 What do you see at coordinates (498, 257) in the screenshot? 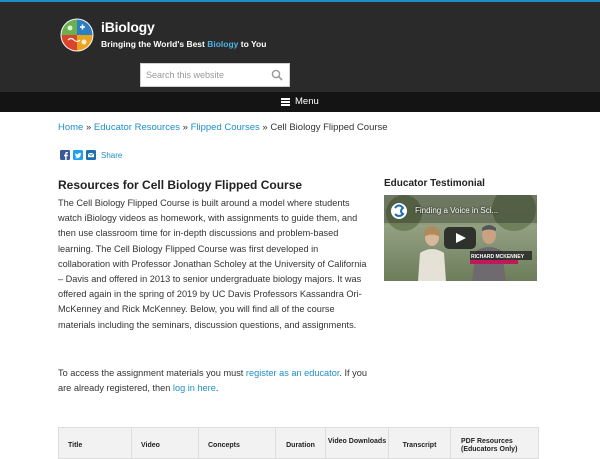
I see `video-caption: RICHARD MCKENNEY` at bounding box center [498, 257].